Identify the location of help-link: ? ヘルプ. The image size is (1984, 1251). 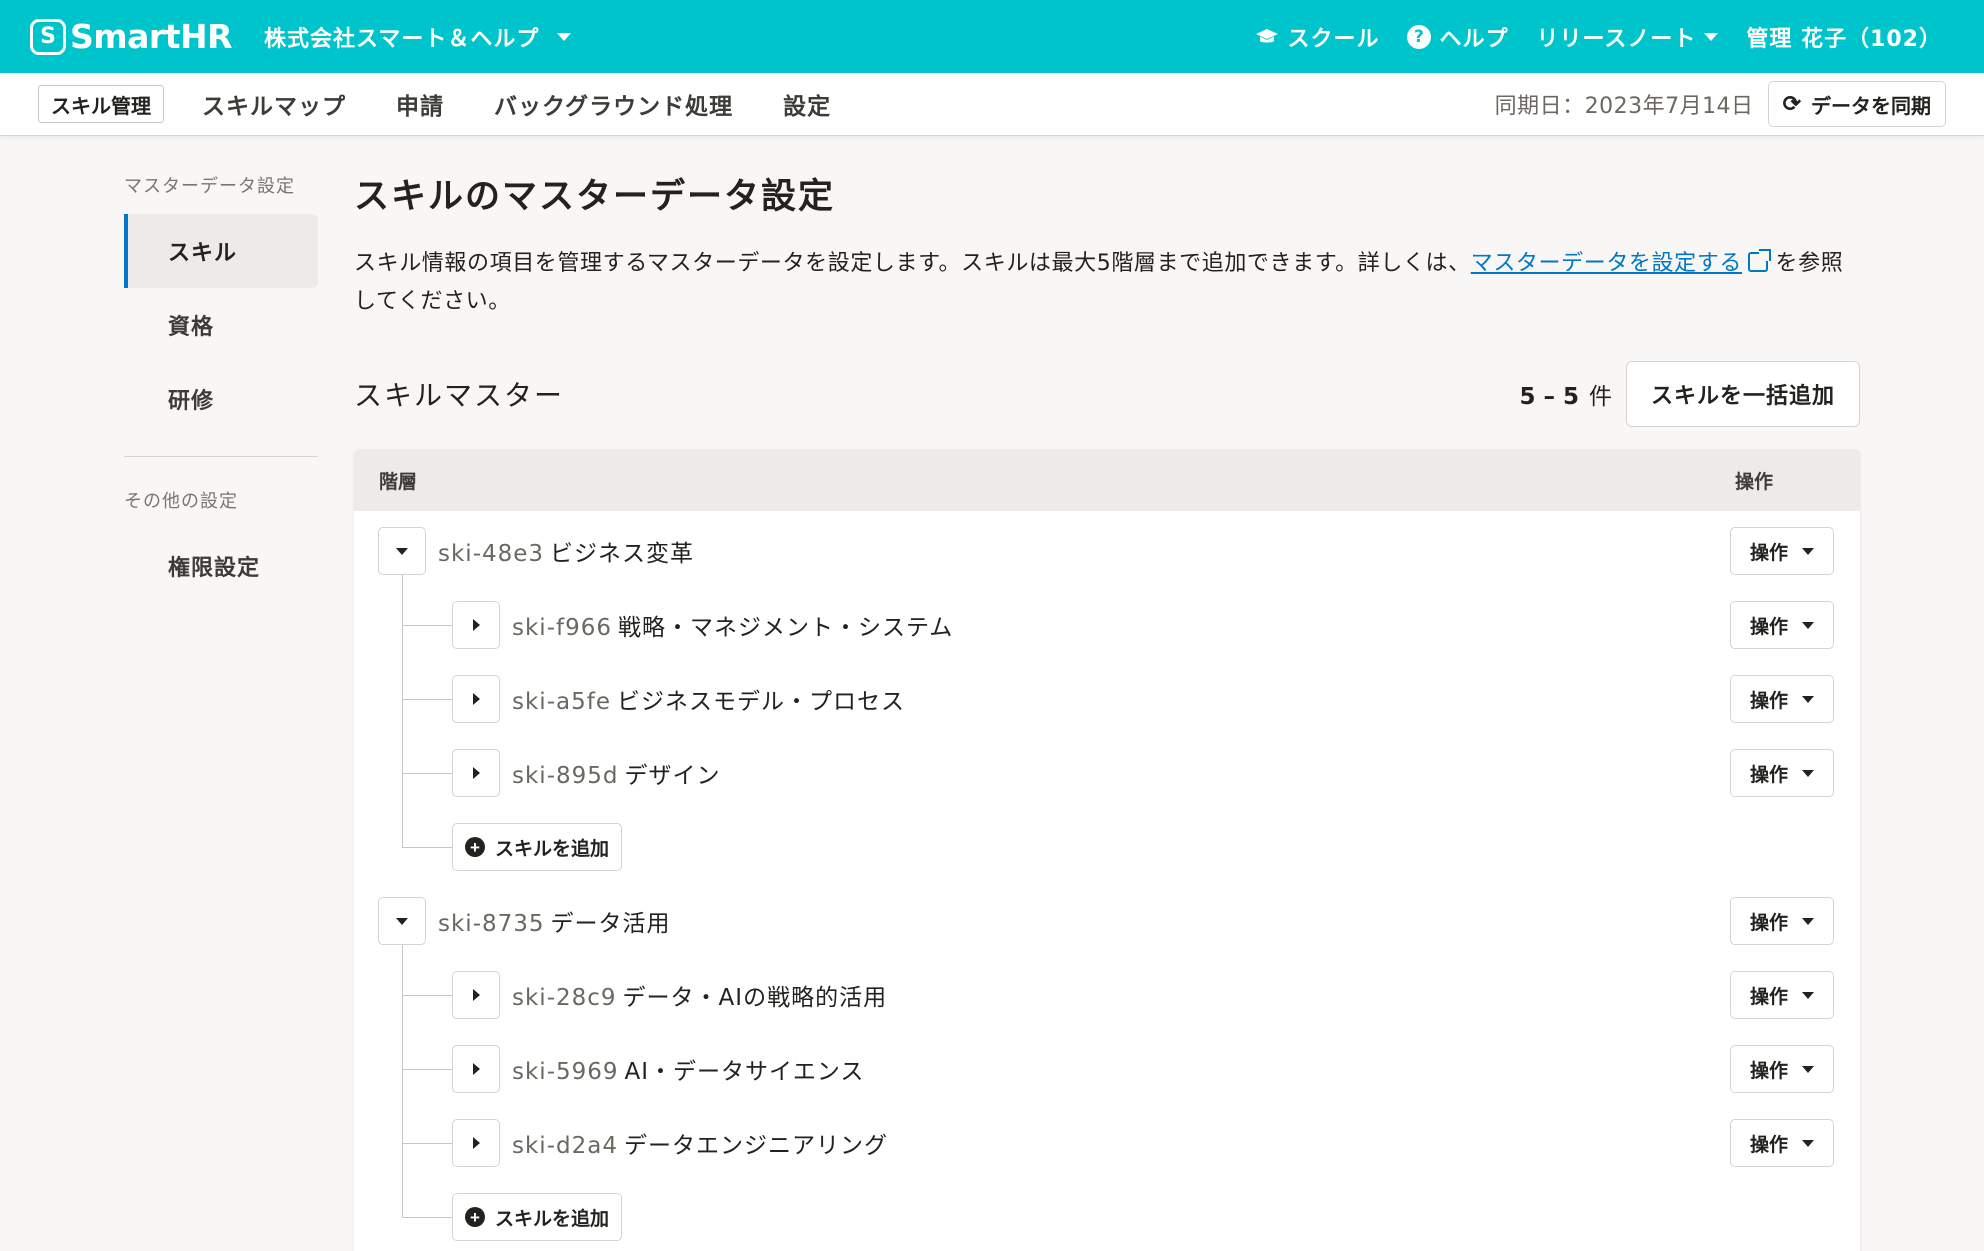
(1457, 37).